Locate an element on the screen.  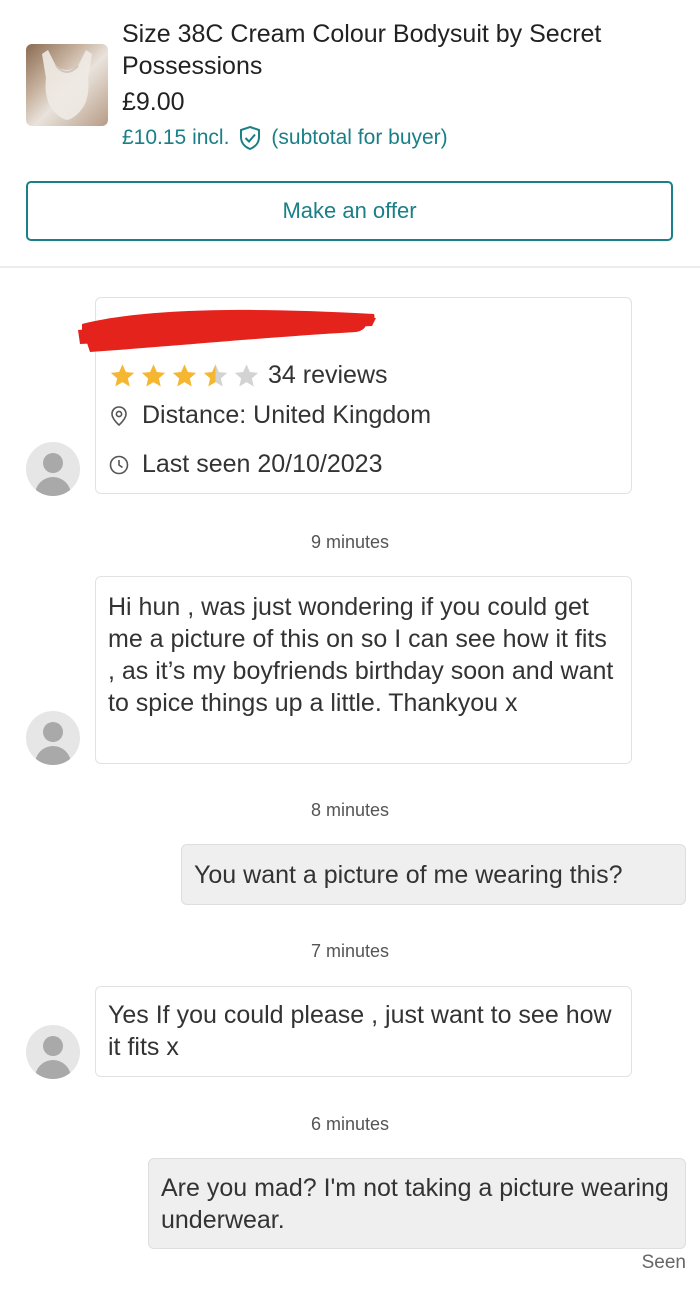
item-thumbnail is located at coordinates (67, 85).